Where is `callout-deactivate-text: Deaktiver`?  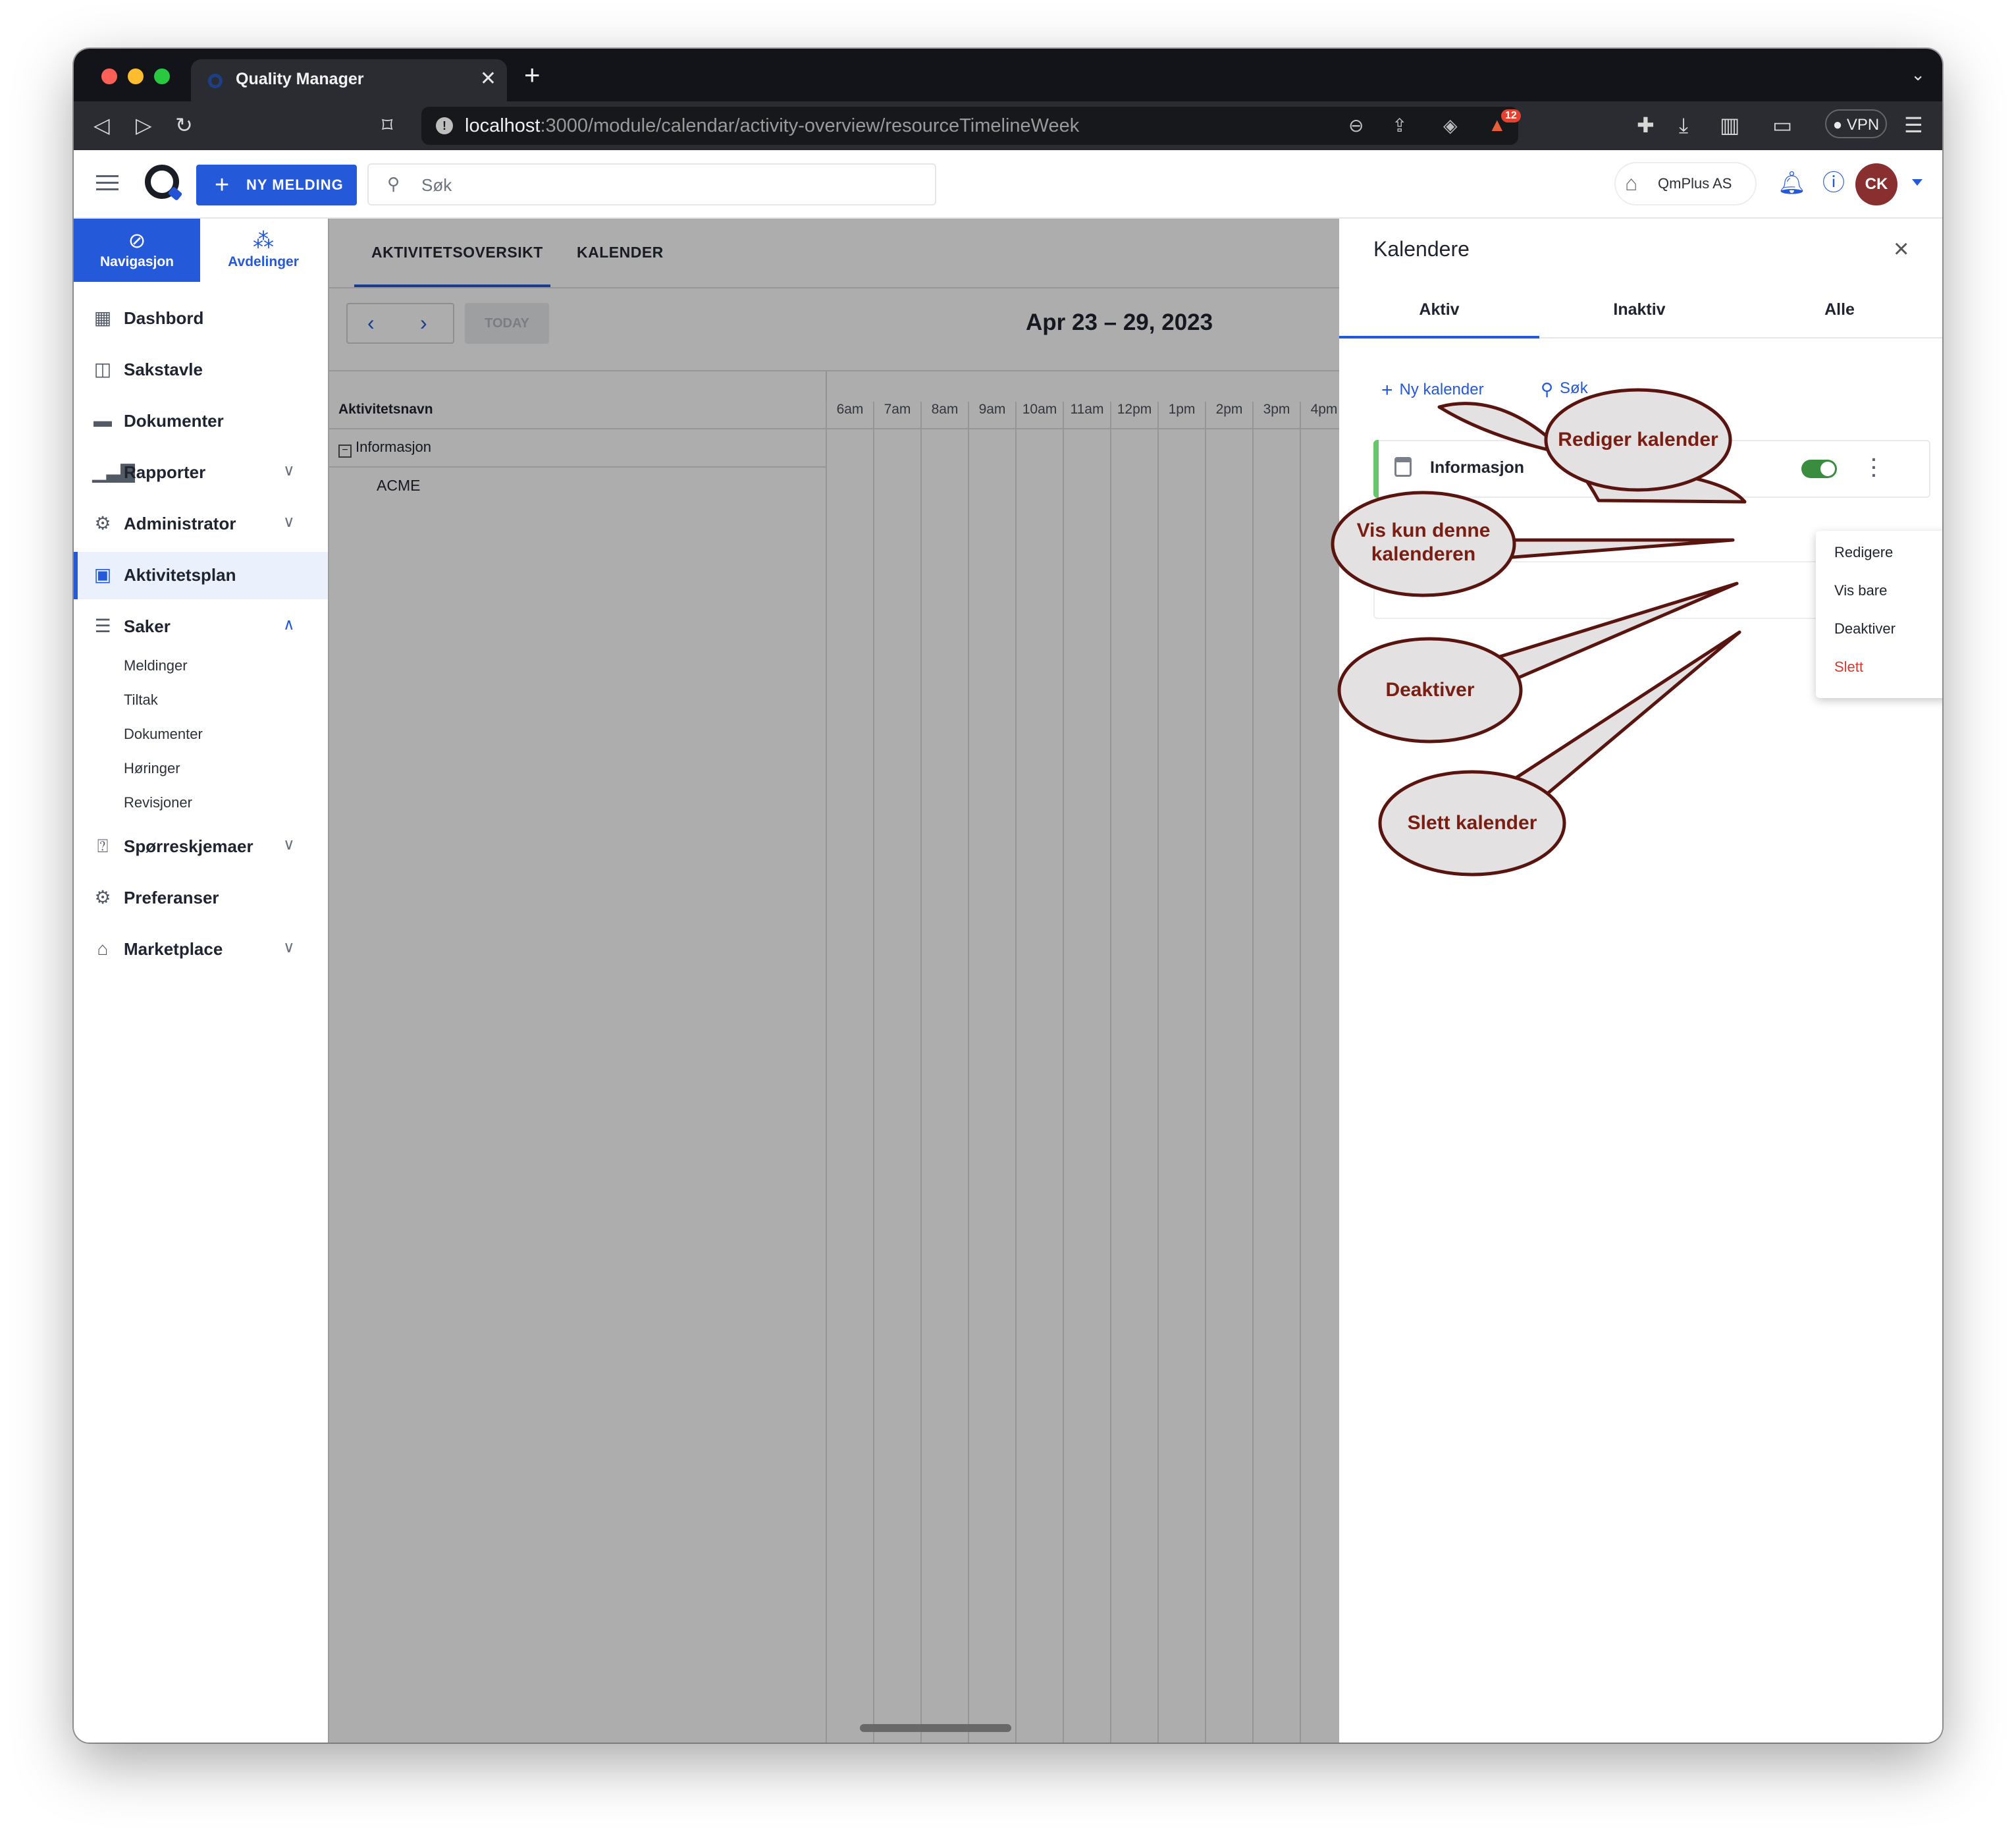 callout-deactivate-text: Deaktiver is located at coordinates (1430, 690).